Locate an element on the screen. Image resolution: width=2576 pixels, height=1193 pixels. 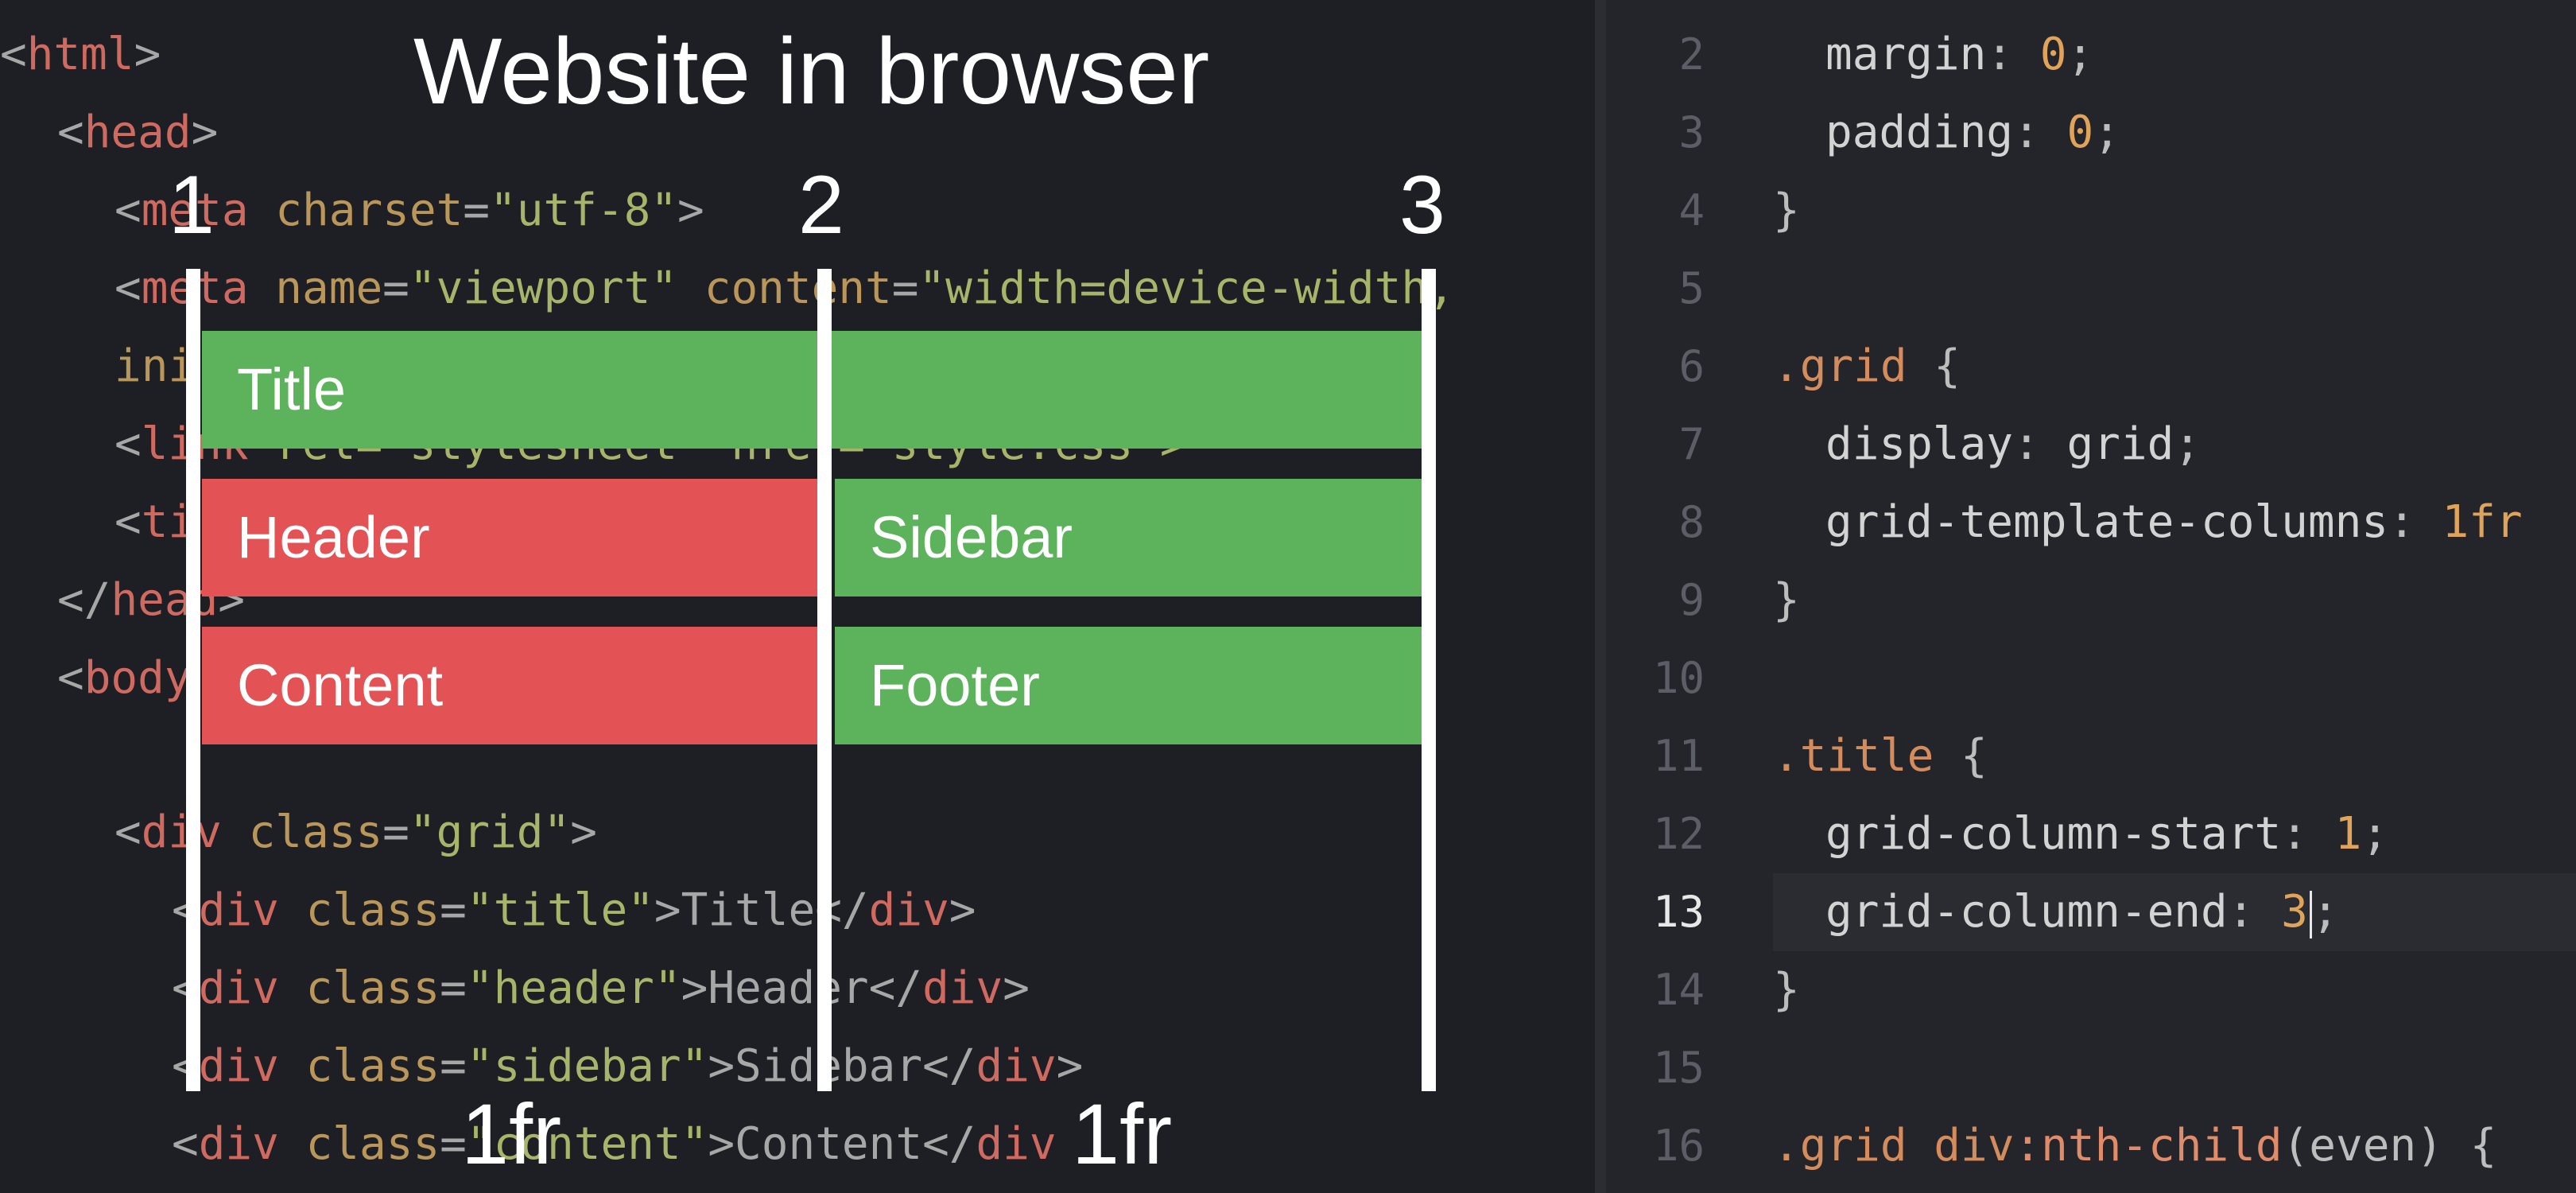
pane-divider is located at coordinates (1601, 596).